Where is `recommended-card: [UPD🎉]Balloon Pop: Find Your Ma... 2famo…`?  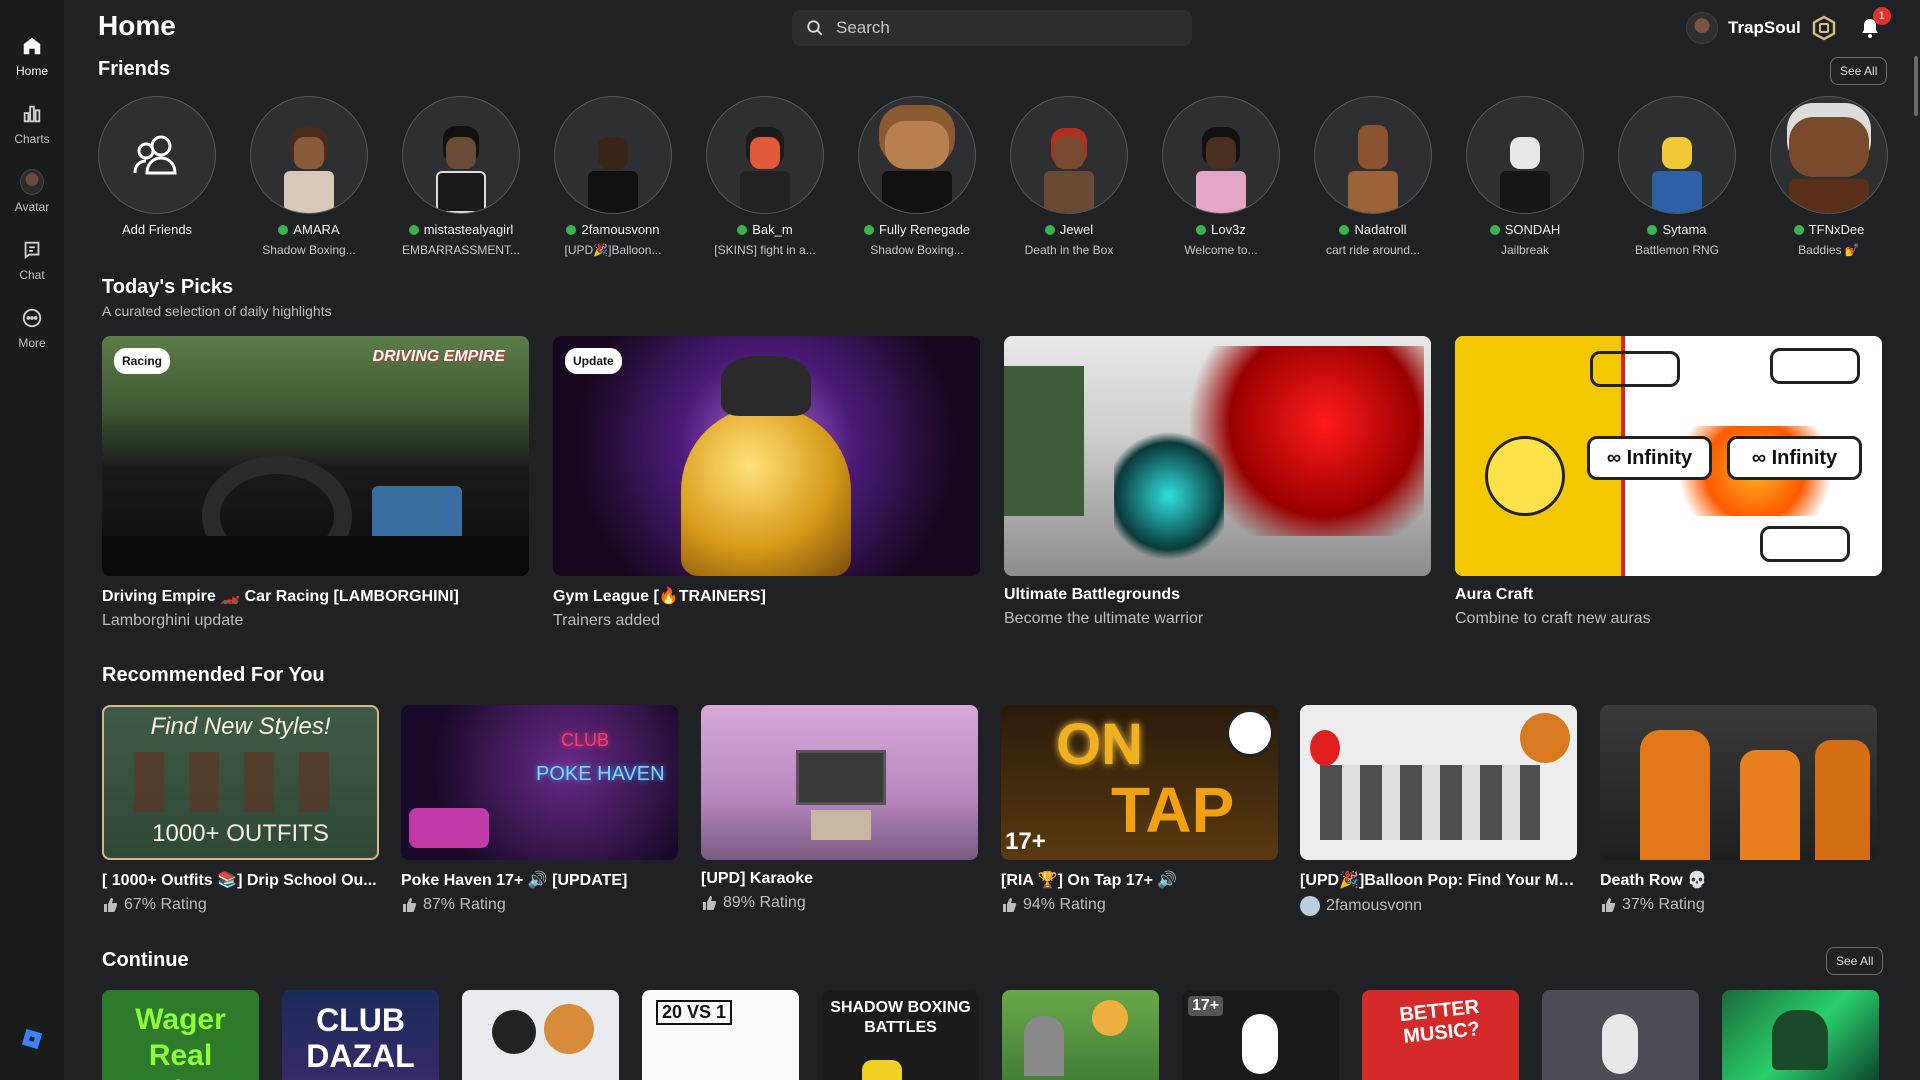 recommended-card: [UPD🎉]Balloon Pop: Find Your Ma... 2famo… is located at coordinates (1438, 810).